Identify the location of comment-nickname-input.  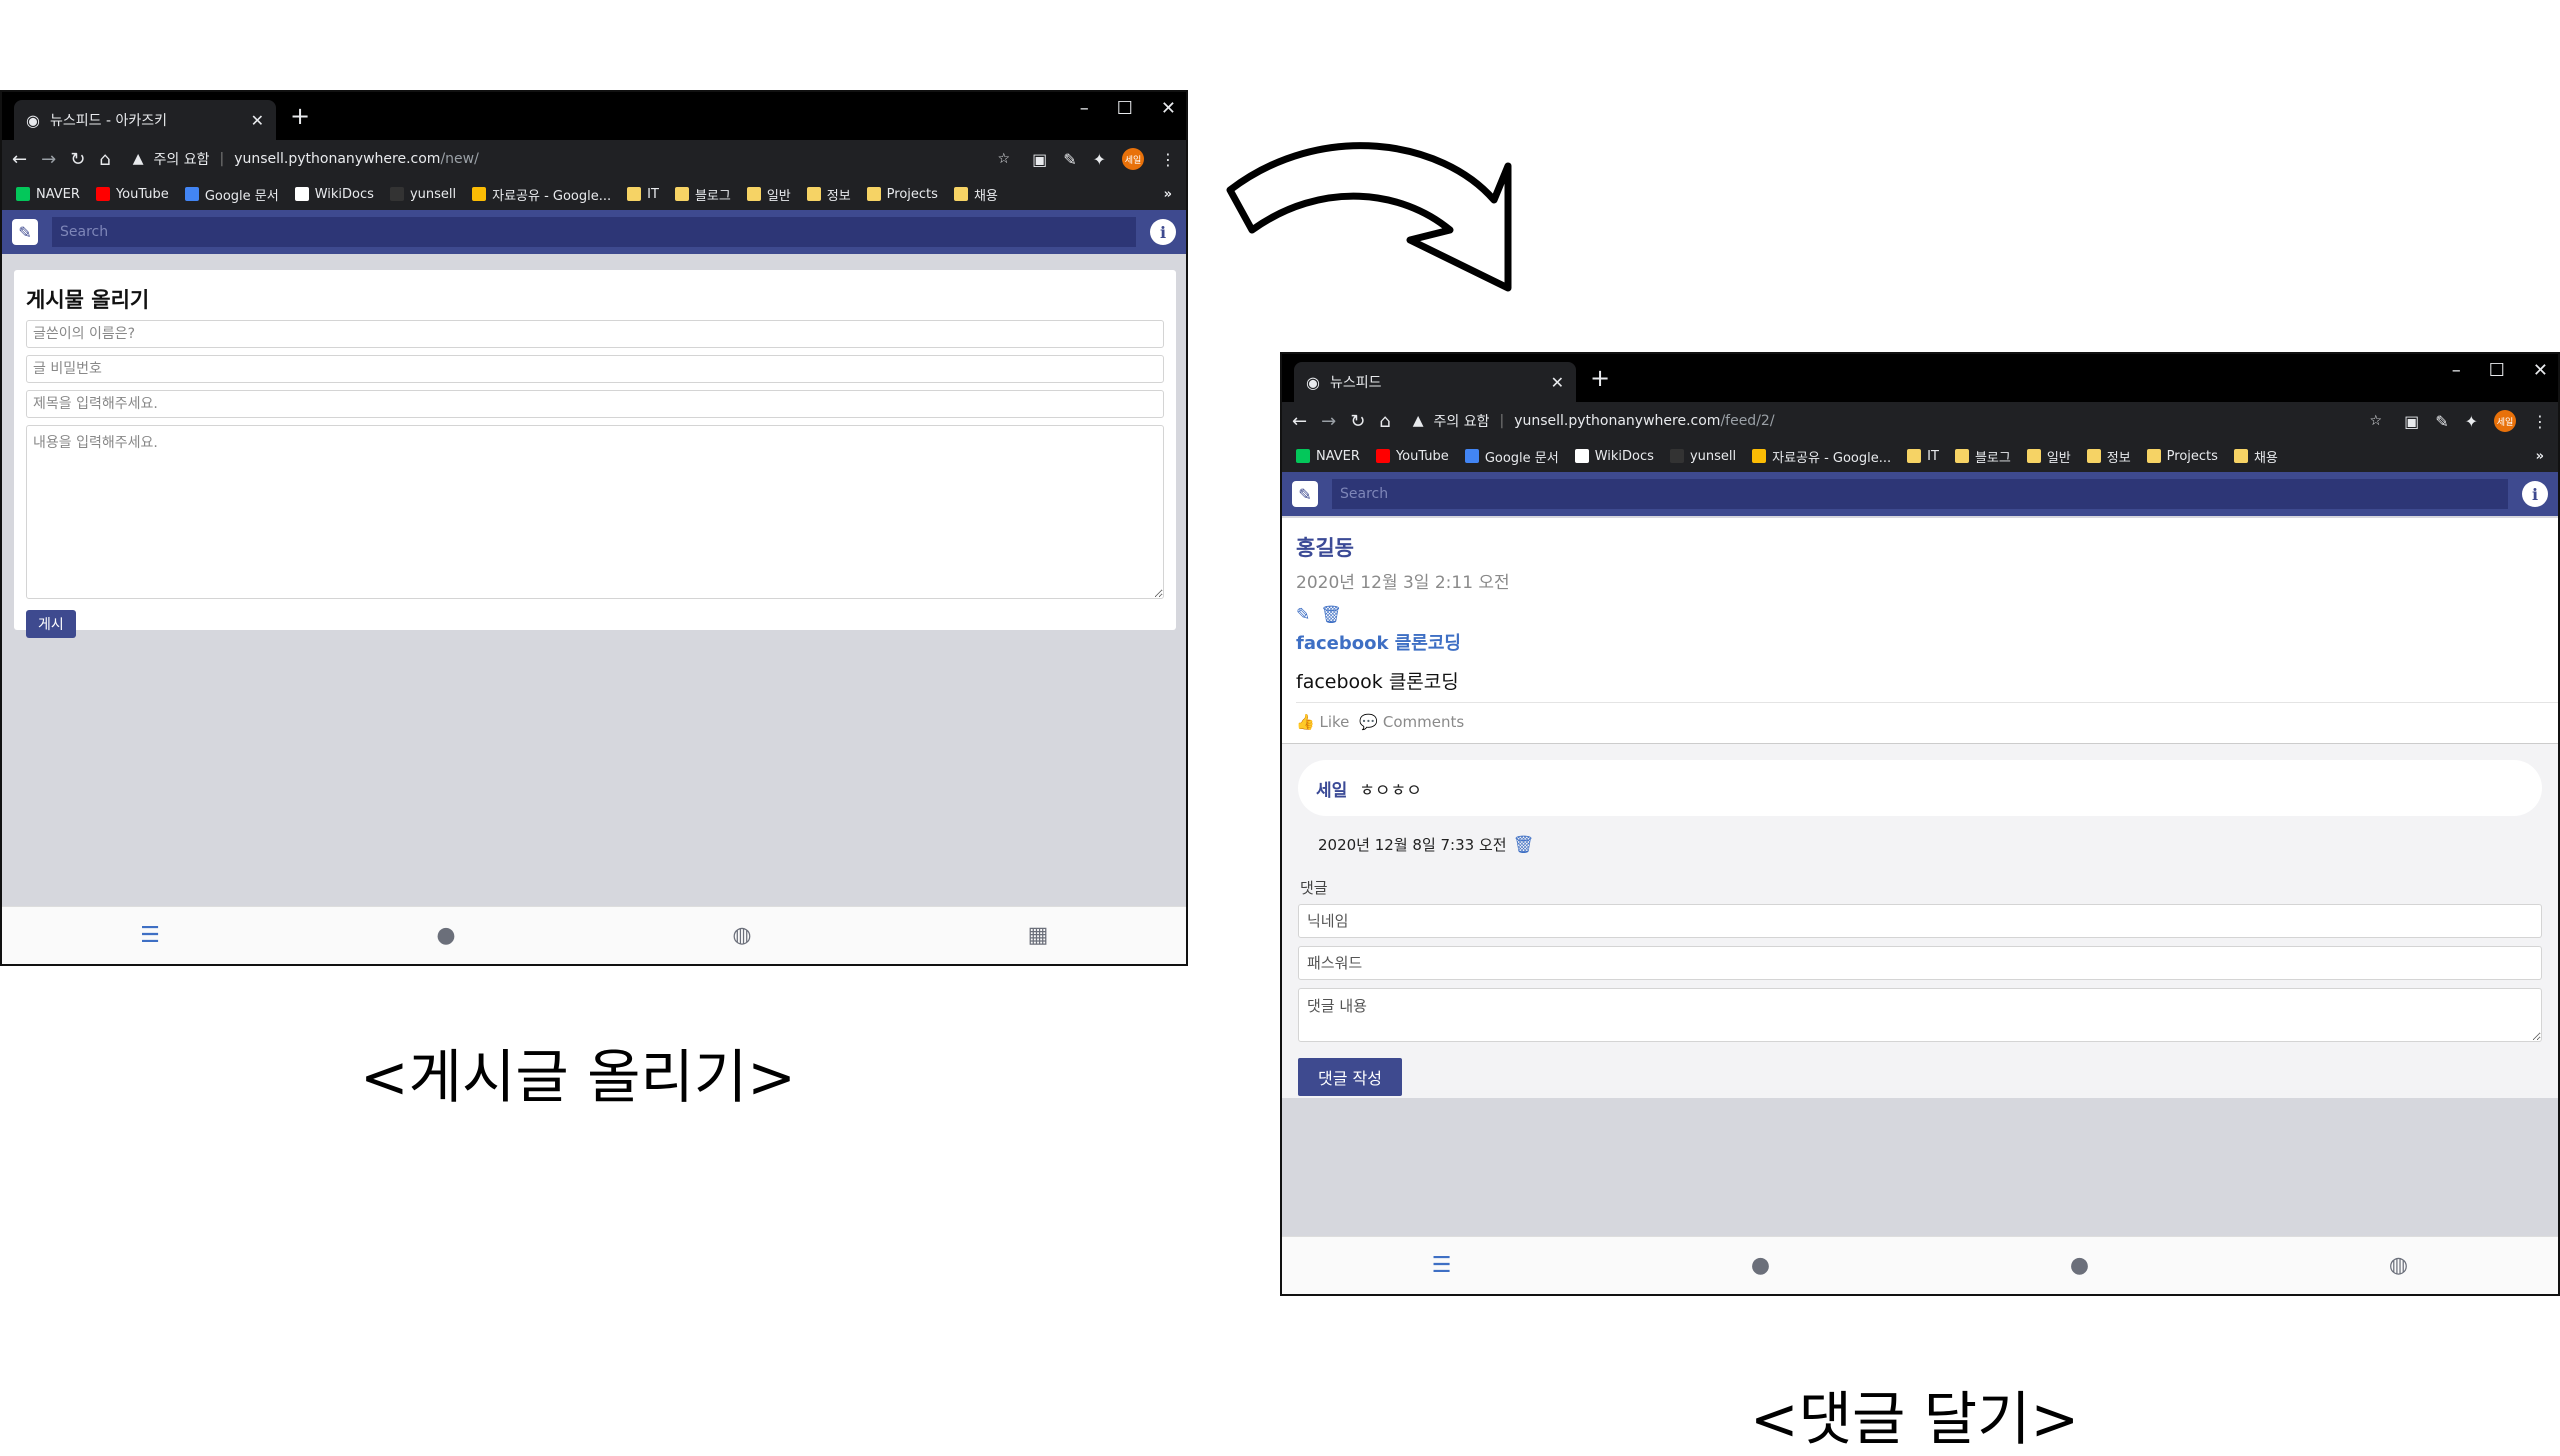
(1920, 921).